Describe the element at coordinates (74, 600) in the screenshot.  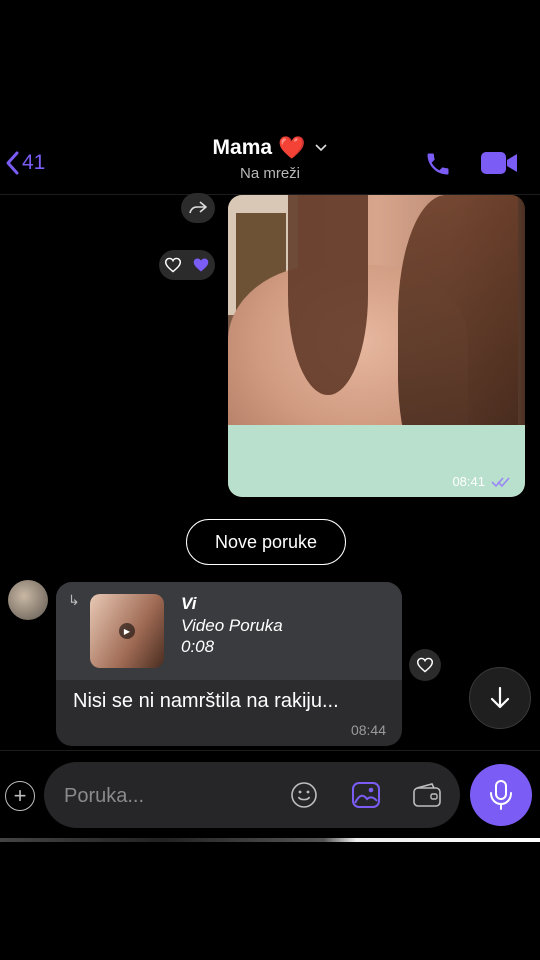
I see `reply-arrow-icon: ↳` at that location.